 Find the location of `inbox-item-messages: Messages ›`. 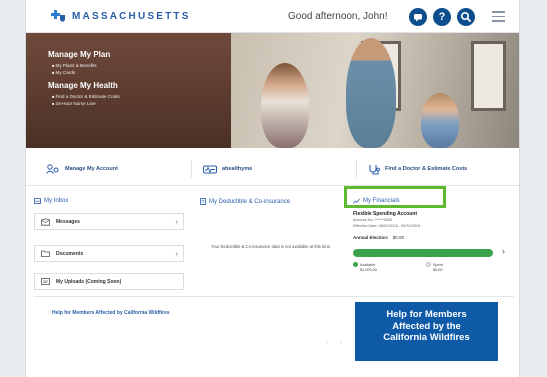

inbox-item-messages: Messages › is located at coordinates (109, 221).